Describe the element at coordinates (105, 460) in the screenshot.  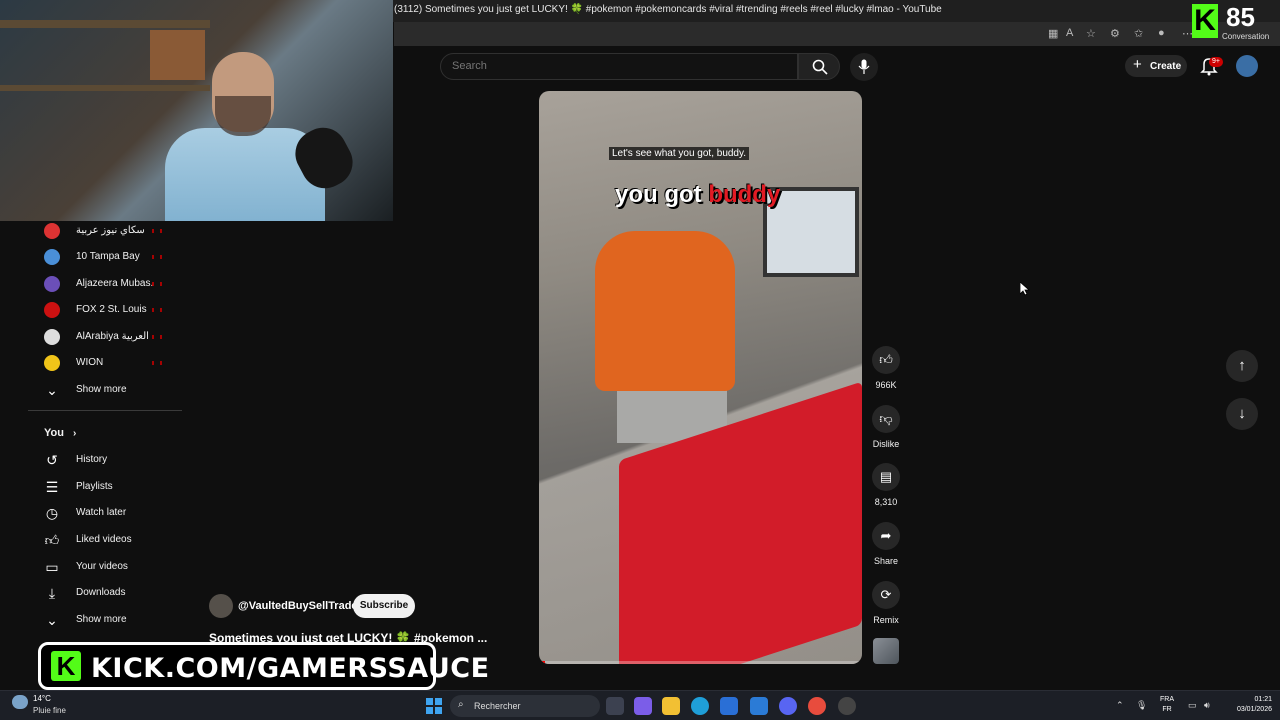
I see `sidebar-item-history: ↺ History` at that location.